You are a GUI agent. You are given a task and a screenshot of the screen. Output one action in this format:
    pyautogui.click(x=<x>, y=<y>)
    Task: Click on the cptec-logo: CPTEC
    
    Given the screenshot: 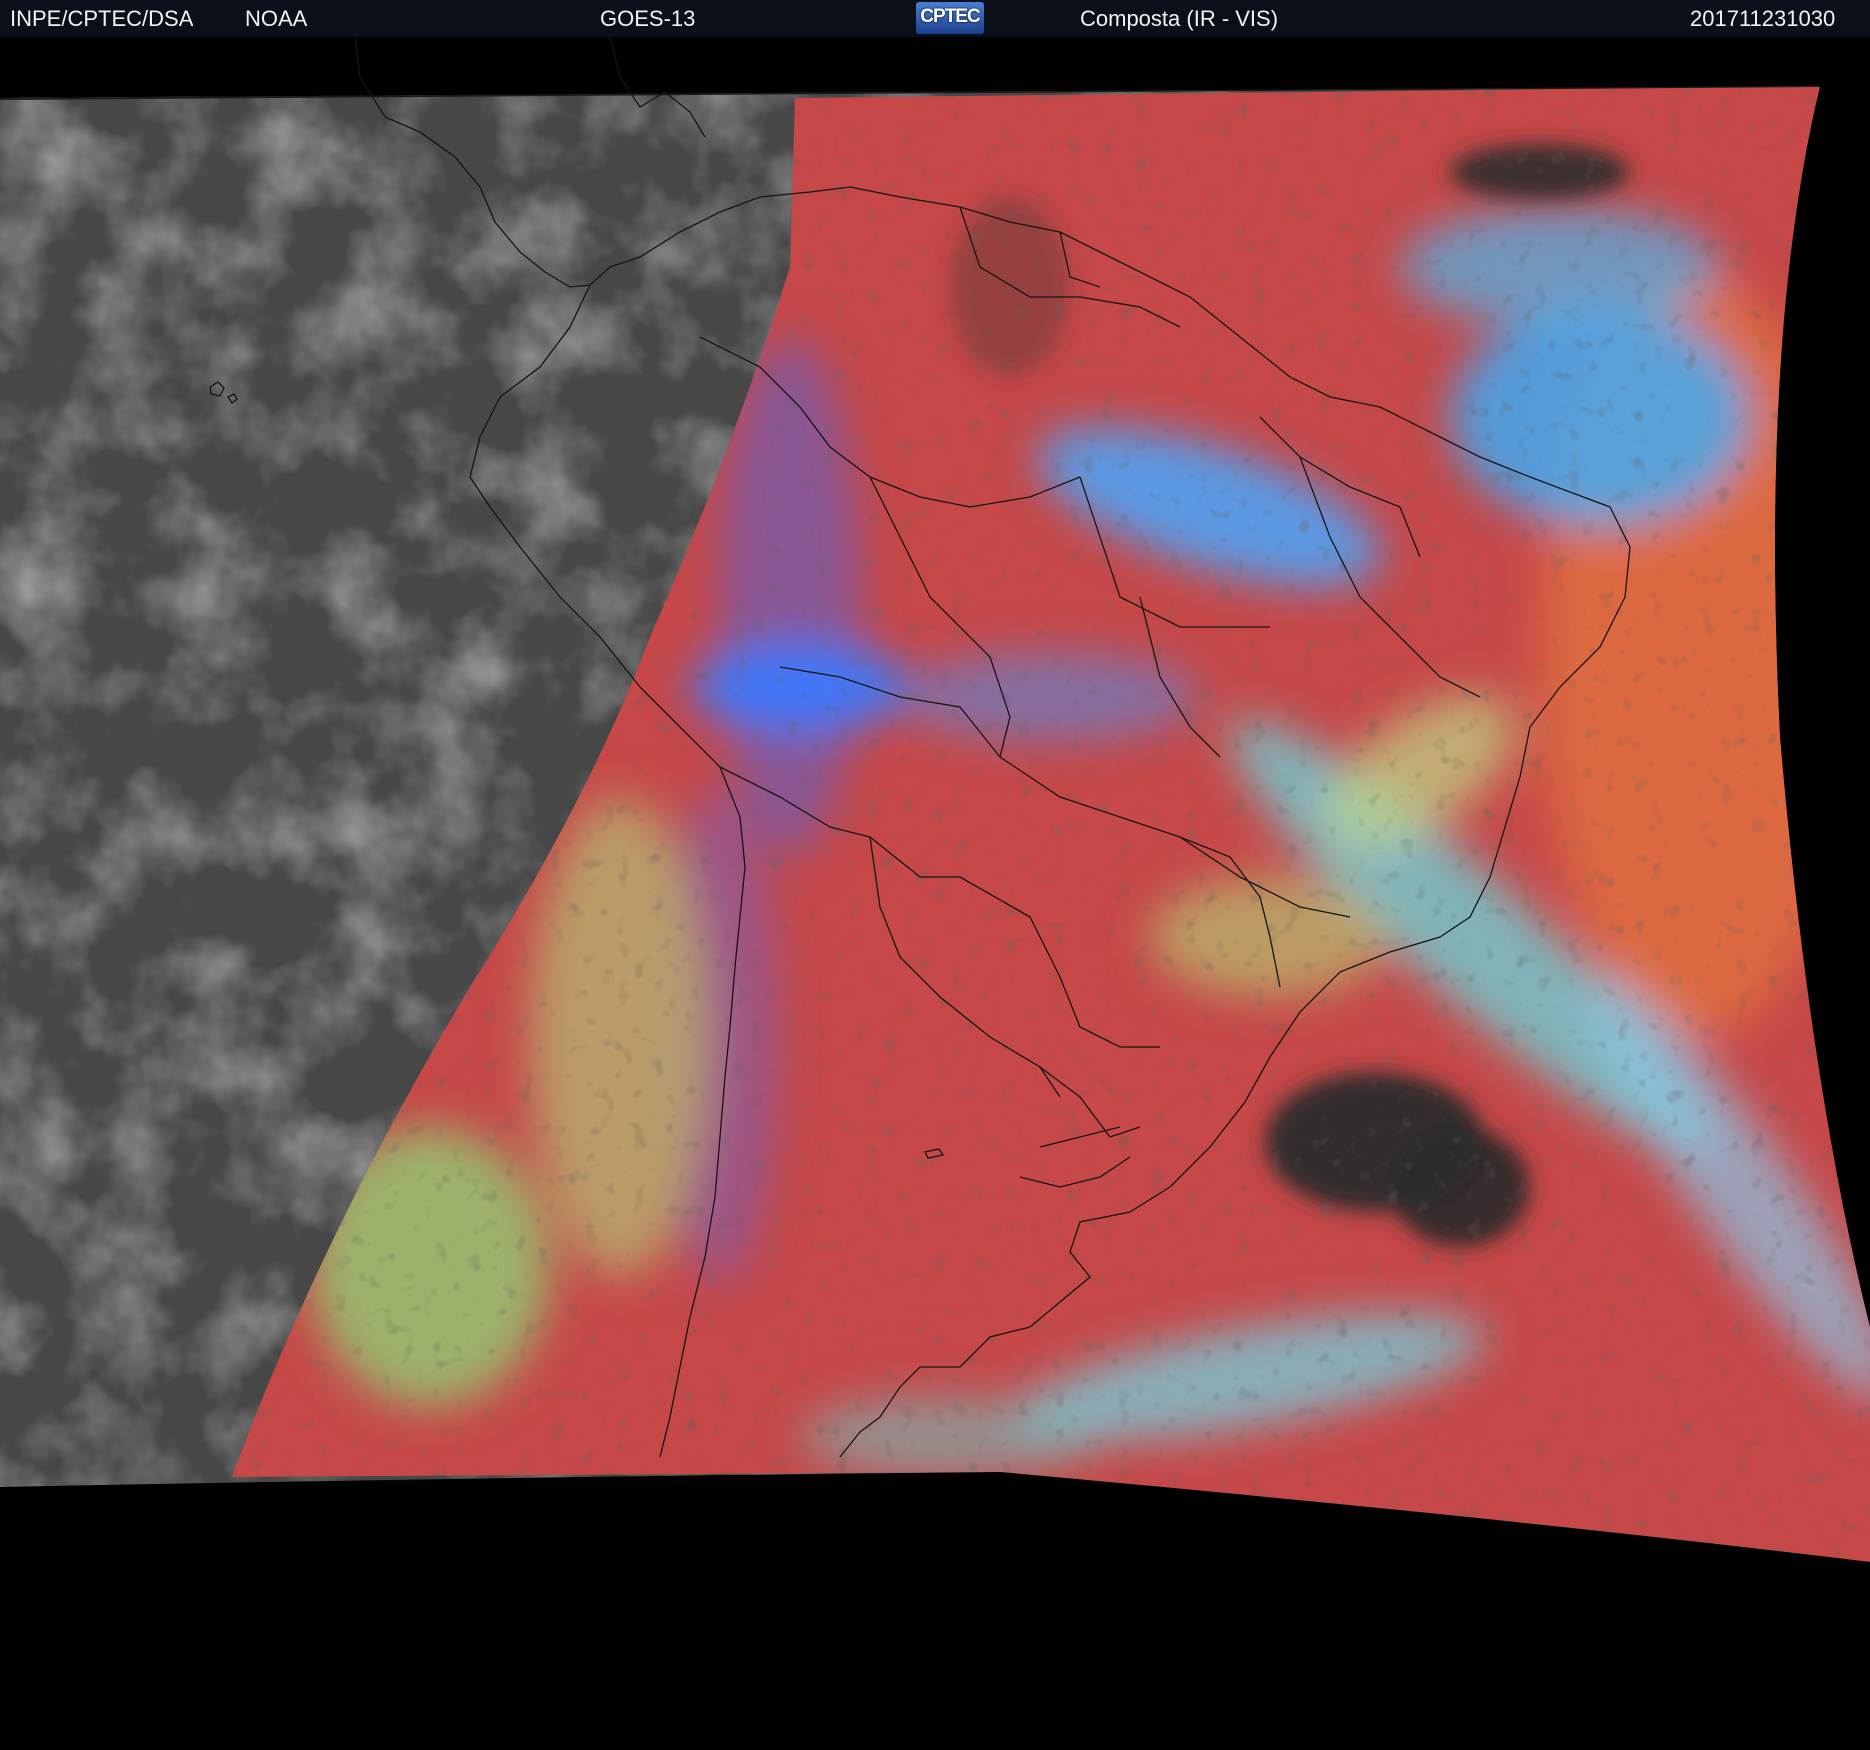 What is the action you would take?
    pyautogui.click(x=950, y=18)
    